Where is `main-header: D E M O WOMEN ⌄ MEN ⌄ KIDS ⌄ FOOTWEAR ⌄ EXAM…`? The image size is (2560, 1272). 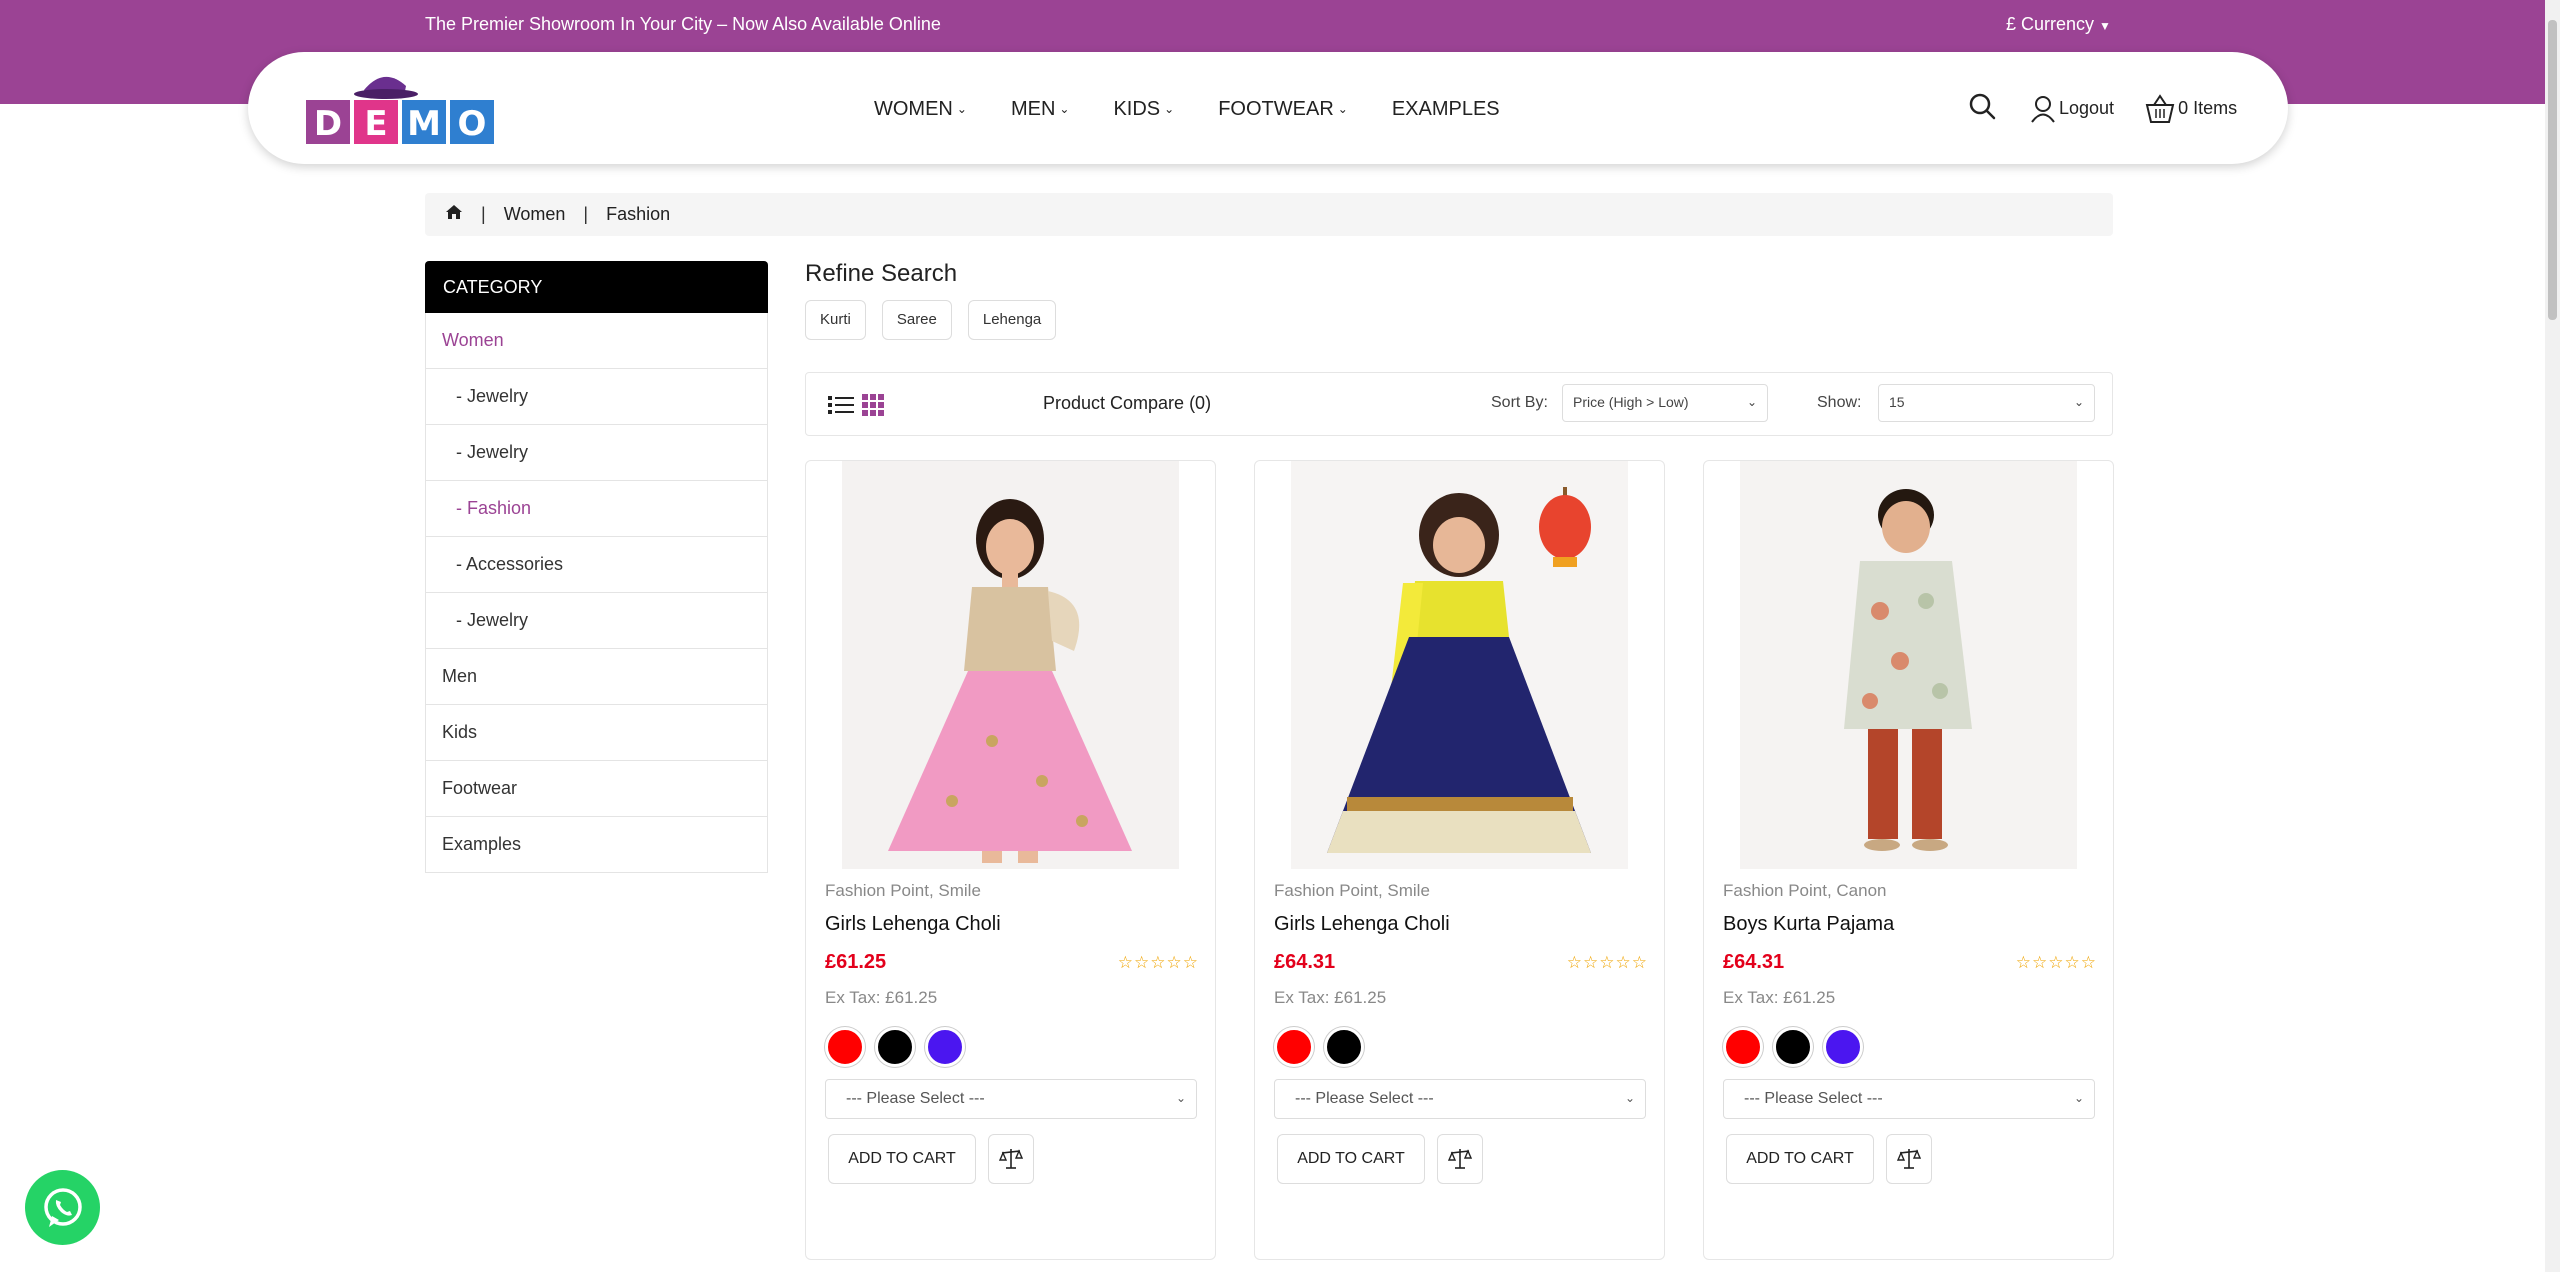 main-header: D E M O WOMEN ⌄ MEN ⌄ KIDS ⌄ FOOTWEAR ⌄ EXAM… is located at coordinates (1268, 108).